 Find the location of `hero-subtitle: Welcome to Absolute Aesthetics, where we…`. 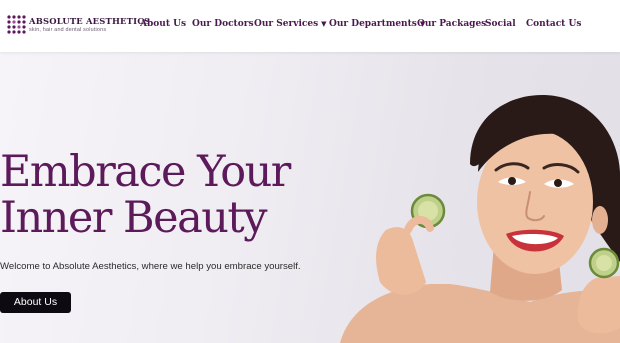

hero-subtitle: Welcome to Absolute Aesthetics, where we… is located at coordinates (150, 266).